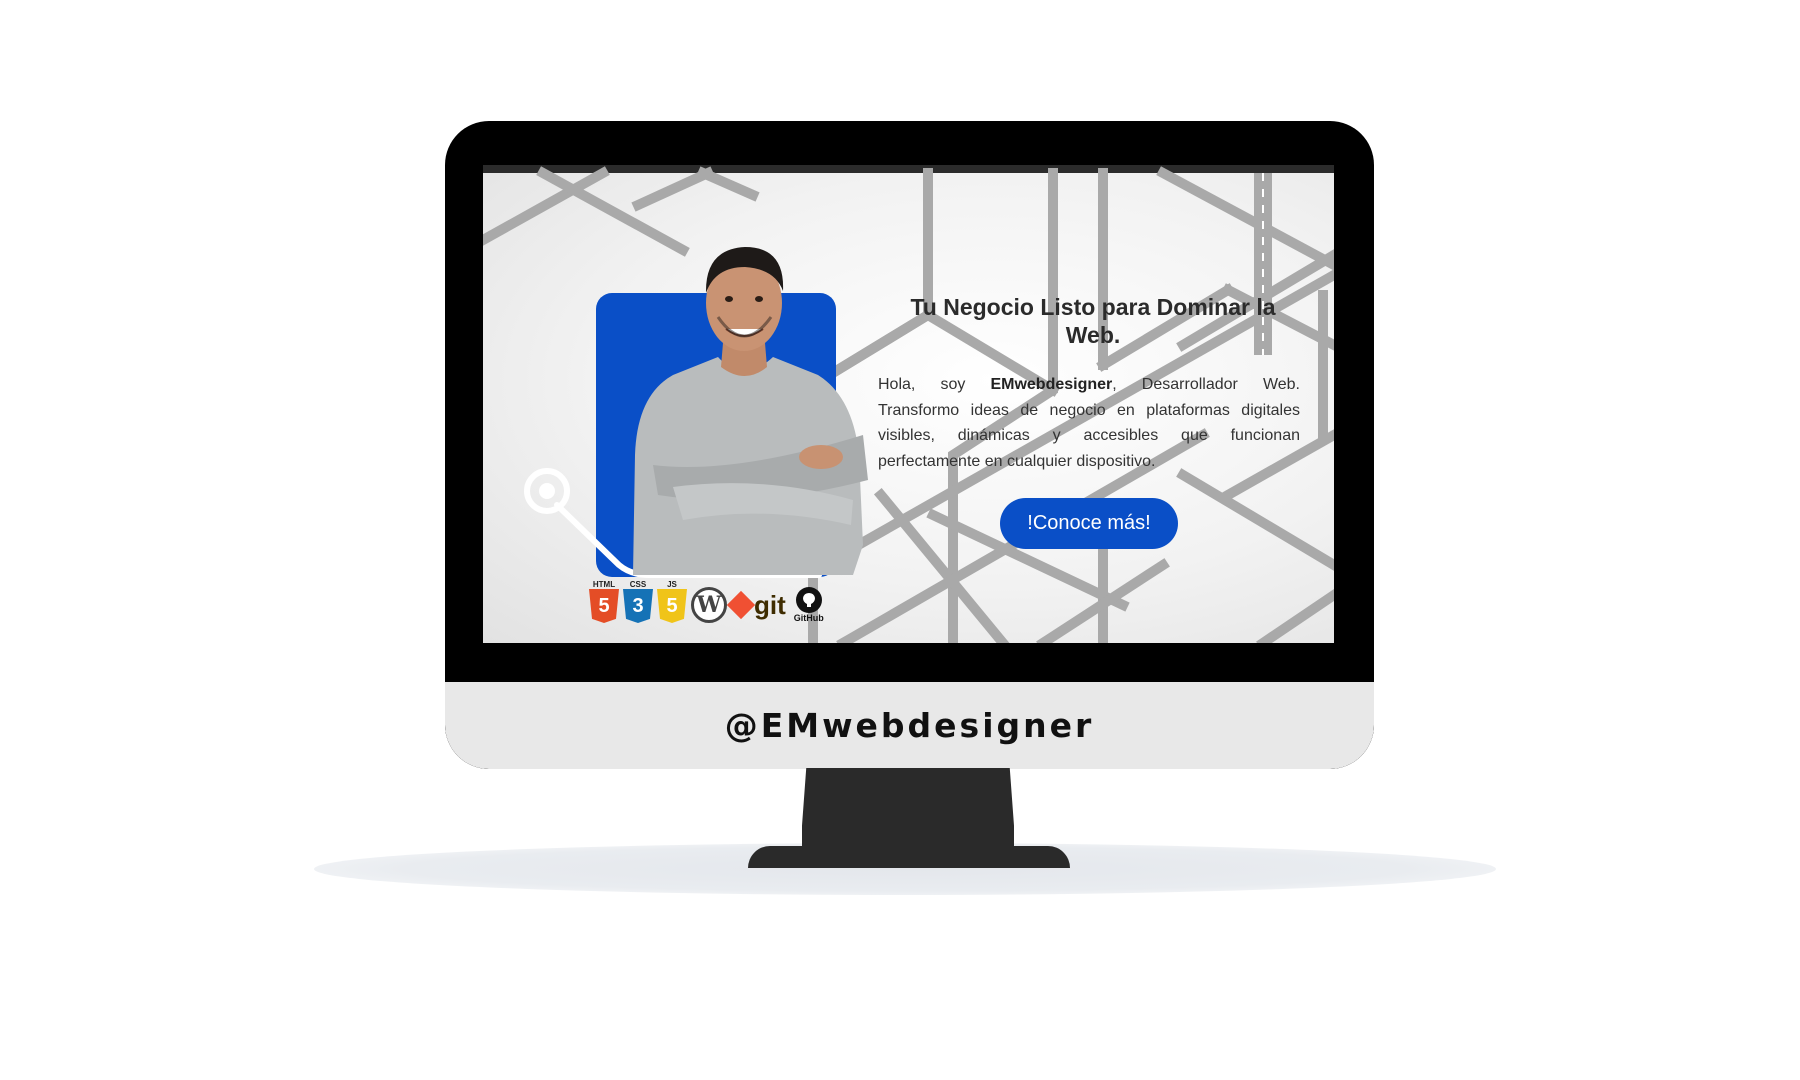 This screenshot has height=1080, width=1800. I want to click on html5-icon: HTML 5, so click(604, 601).